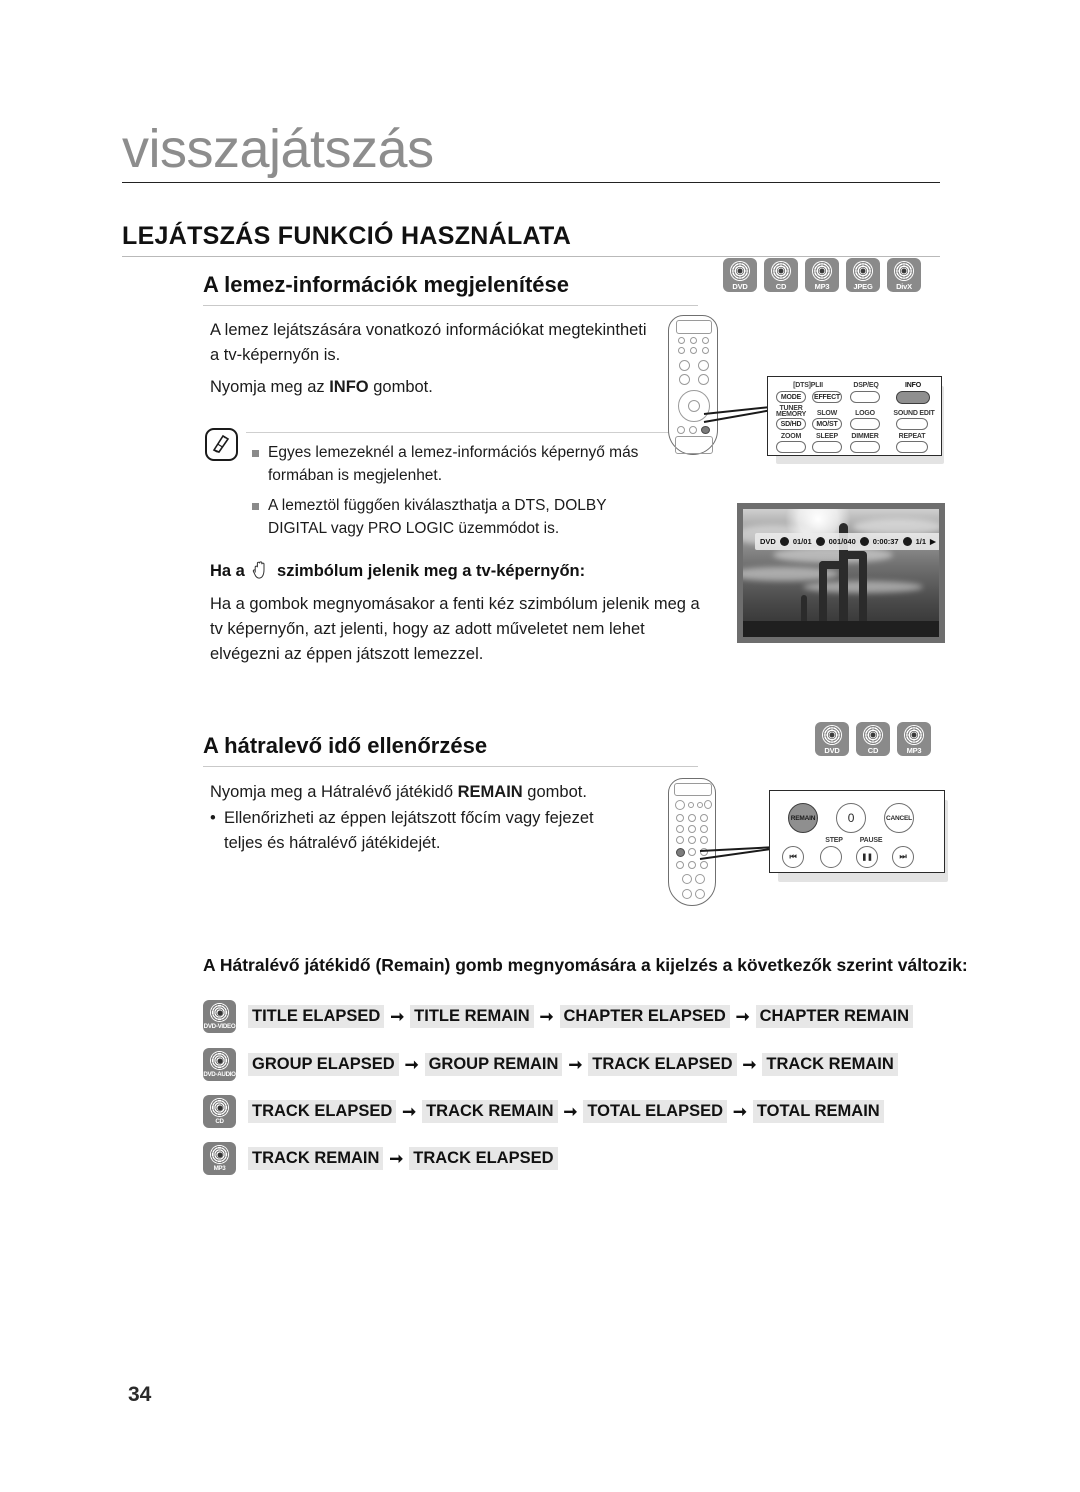  What do you see at coordinates (644, 1016) in the screenshot?
I see `sequence-term: CHAPTER ELAPSED` at bounding box center [644, 1016].